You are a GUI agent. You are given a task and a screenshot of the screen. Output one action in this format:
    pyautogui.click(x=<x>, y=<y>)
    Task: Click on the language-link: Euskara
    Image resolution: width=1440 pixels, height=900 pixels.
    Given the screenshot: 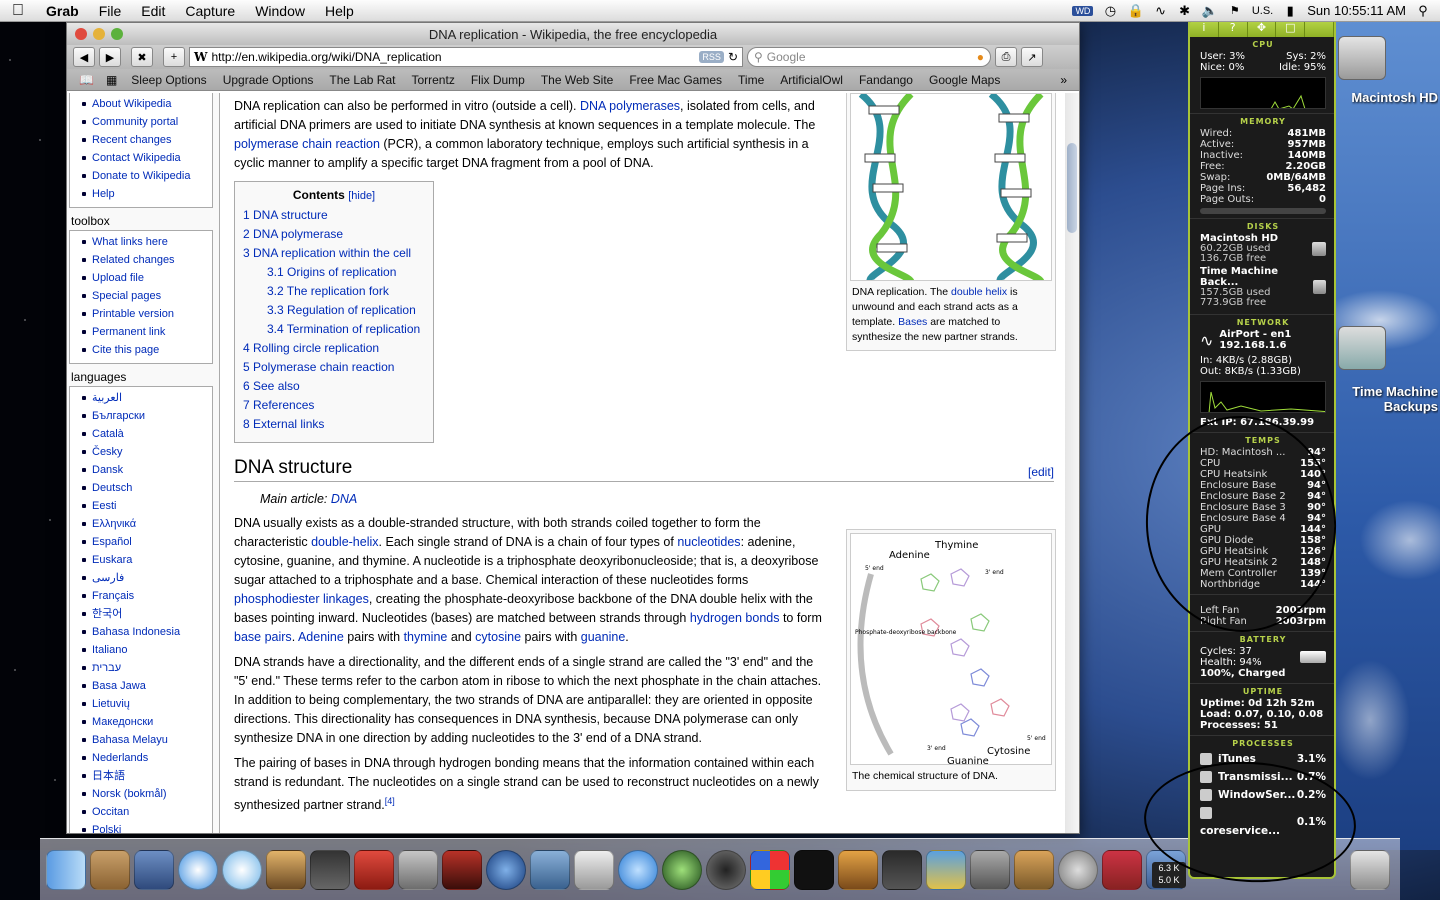 What is the action you would take?
    pyautogui.click(x=141, y=560)
    